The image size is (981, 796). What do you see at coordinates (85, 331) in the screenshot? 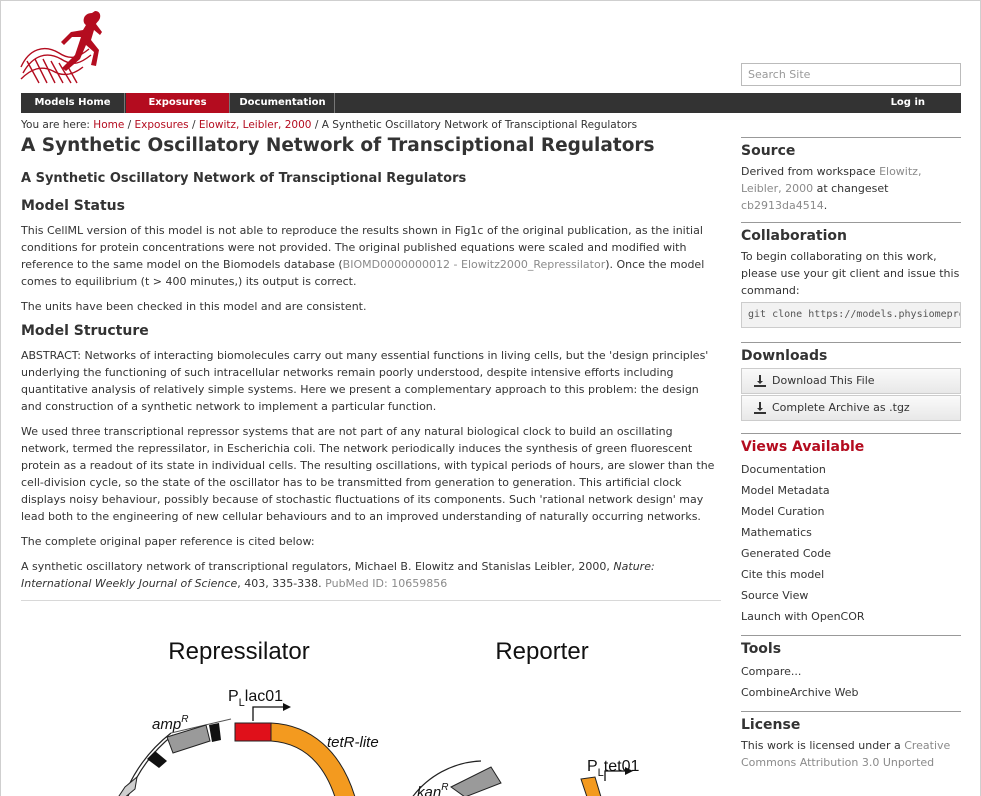
I see `model-structure-heading: Model Structure` at bounding box center [85, 331].